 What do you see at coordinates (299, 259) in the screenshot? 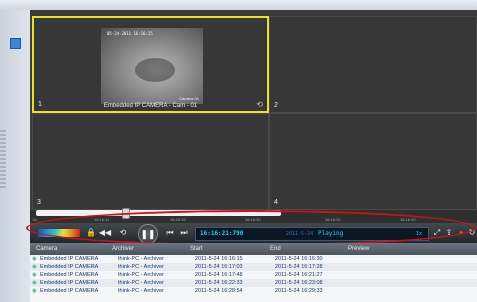
I see `cell-end: 2011-5-24 16:16:30` at bounding box center [299, 259].